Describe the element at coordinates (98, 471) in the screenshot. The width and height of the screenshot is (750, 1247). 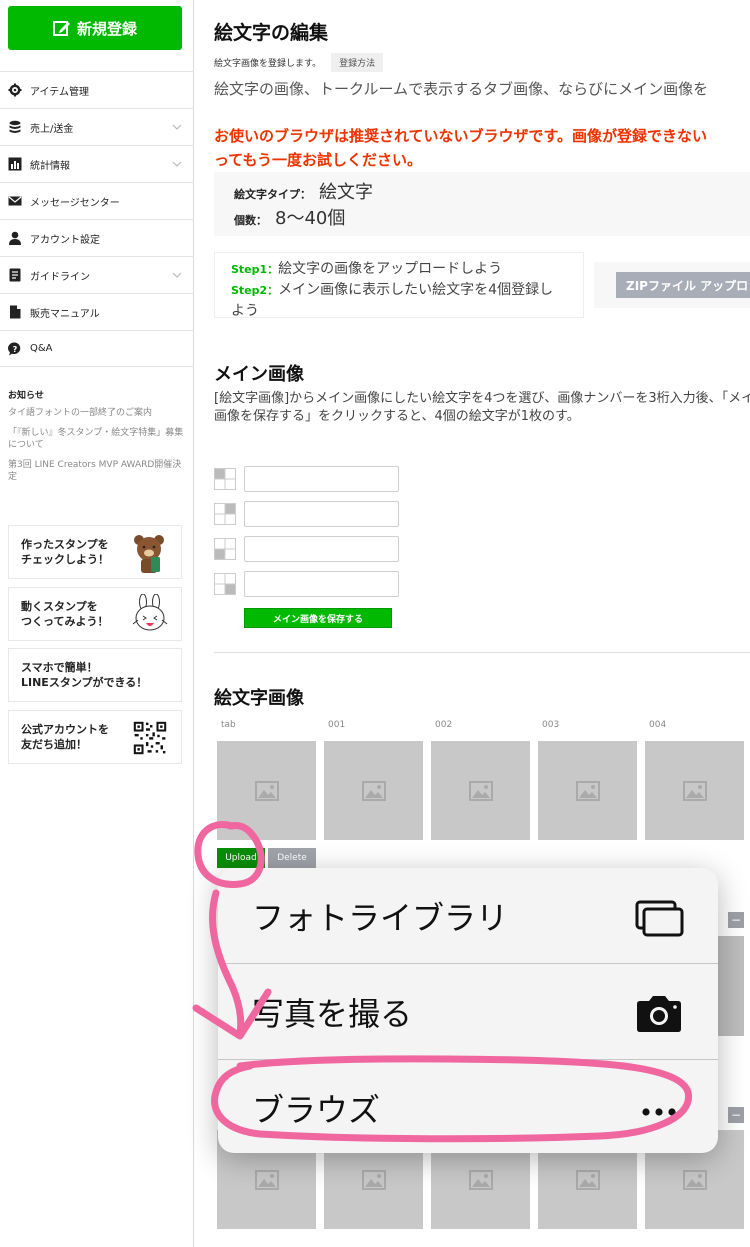
I see `news-link: 第3回 LINE Creators MVP AWARD開催決定` at that location.